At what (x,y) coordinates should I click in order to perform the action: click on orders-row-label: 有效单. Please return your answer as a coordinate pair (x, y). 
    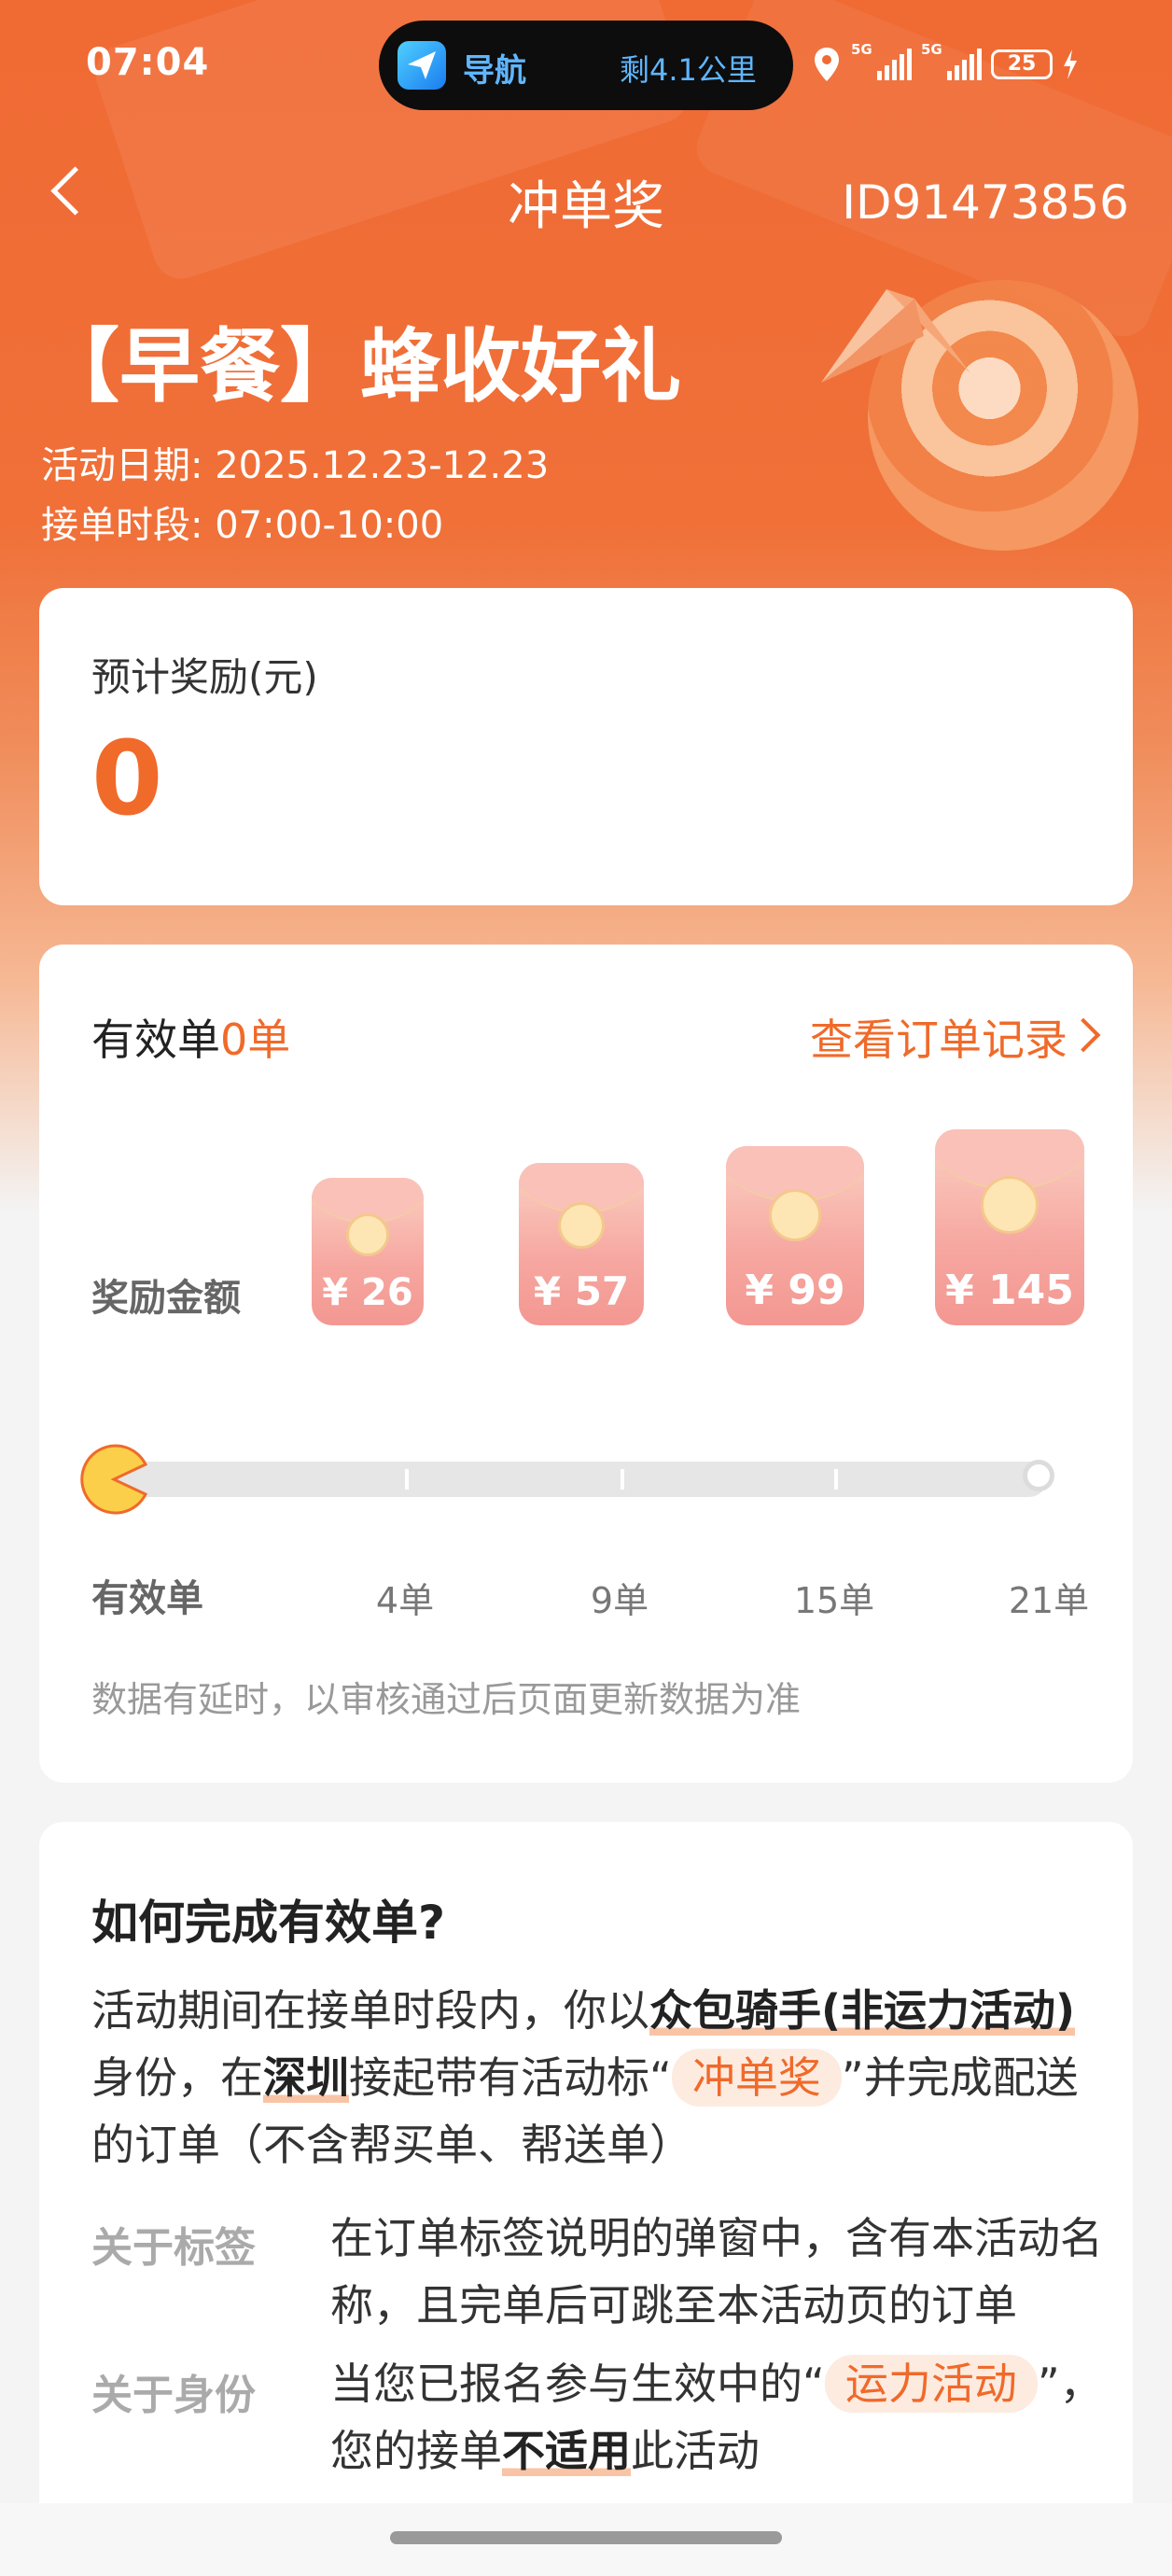
    Looking at the image, I should click on (147, 1598).